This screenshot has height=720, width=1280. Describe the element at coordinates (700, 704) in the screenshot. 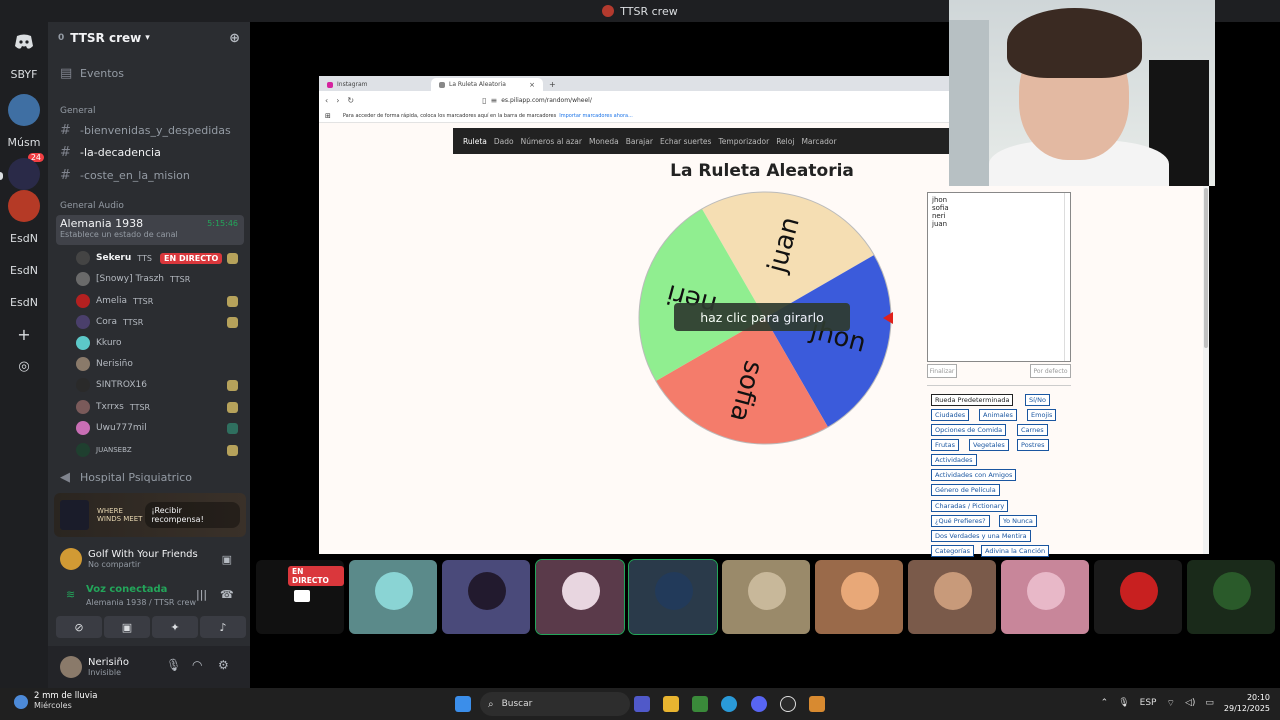

I see `xbox-icon` at that location.